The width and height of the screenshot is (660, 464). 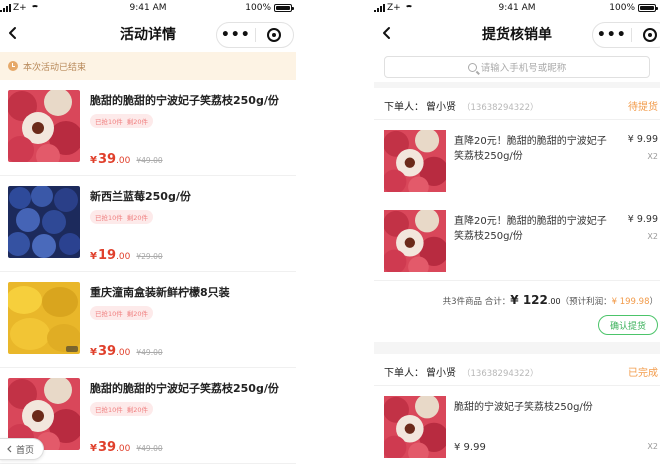 I want to click on search-bar: 请输入手机号或昵称, so click(x=517, y=67).